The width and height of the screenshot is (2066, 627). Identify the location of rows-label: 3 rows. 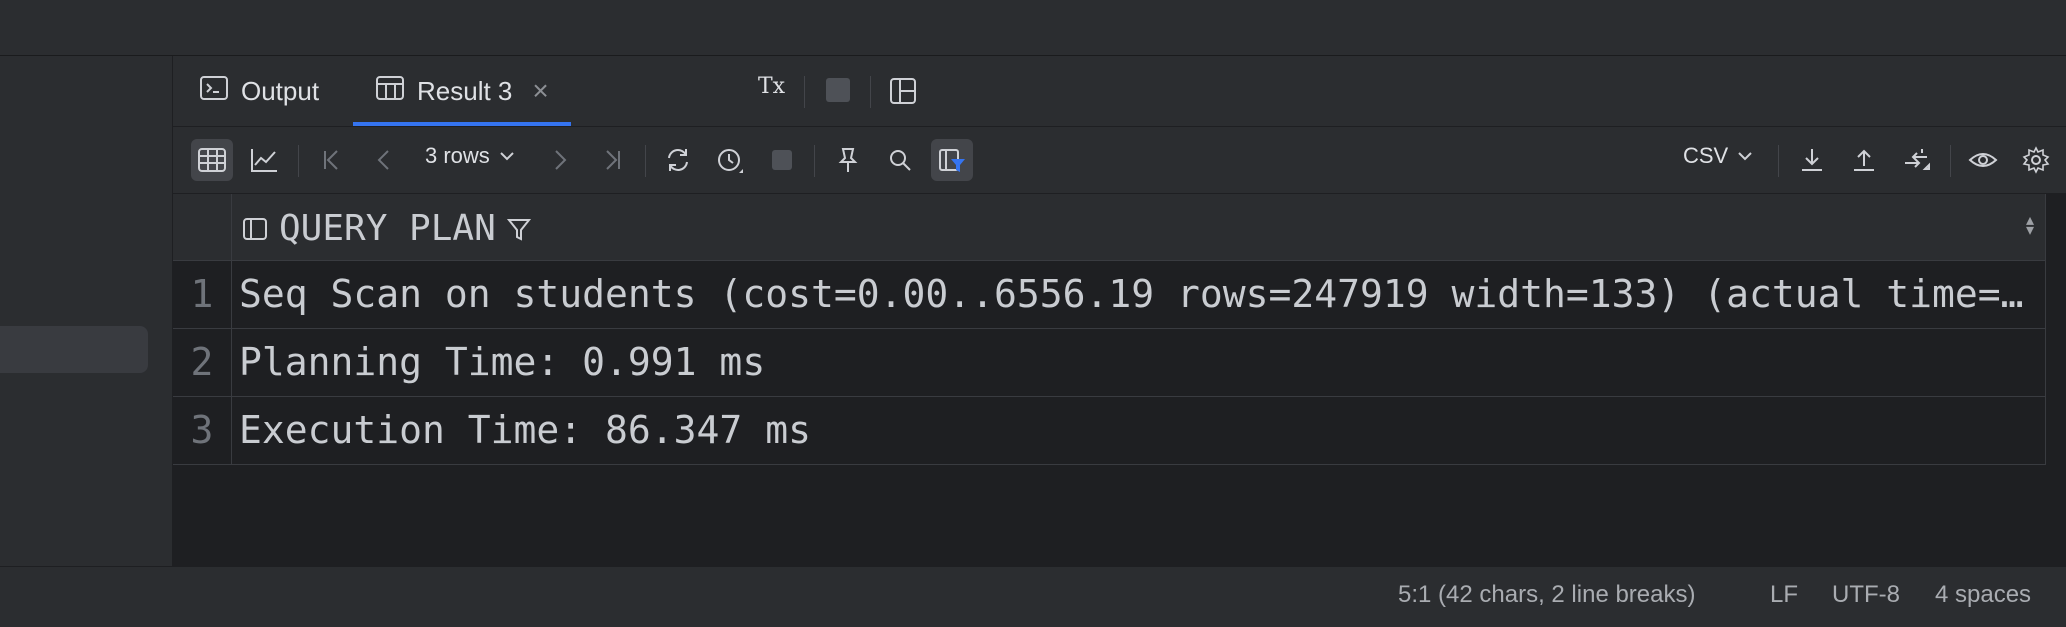
(457, 155).